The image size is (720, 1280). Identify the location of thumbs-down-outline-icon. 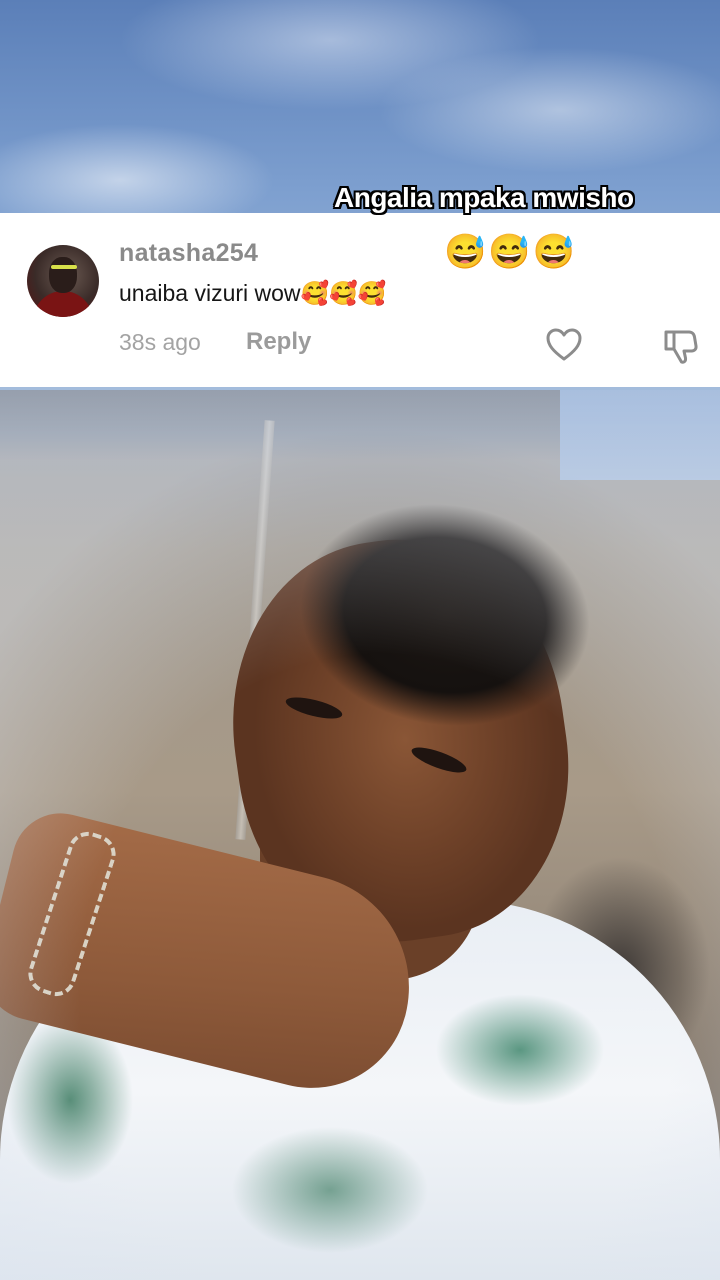
(680, 346).